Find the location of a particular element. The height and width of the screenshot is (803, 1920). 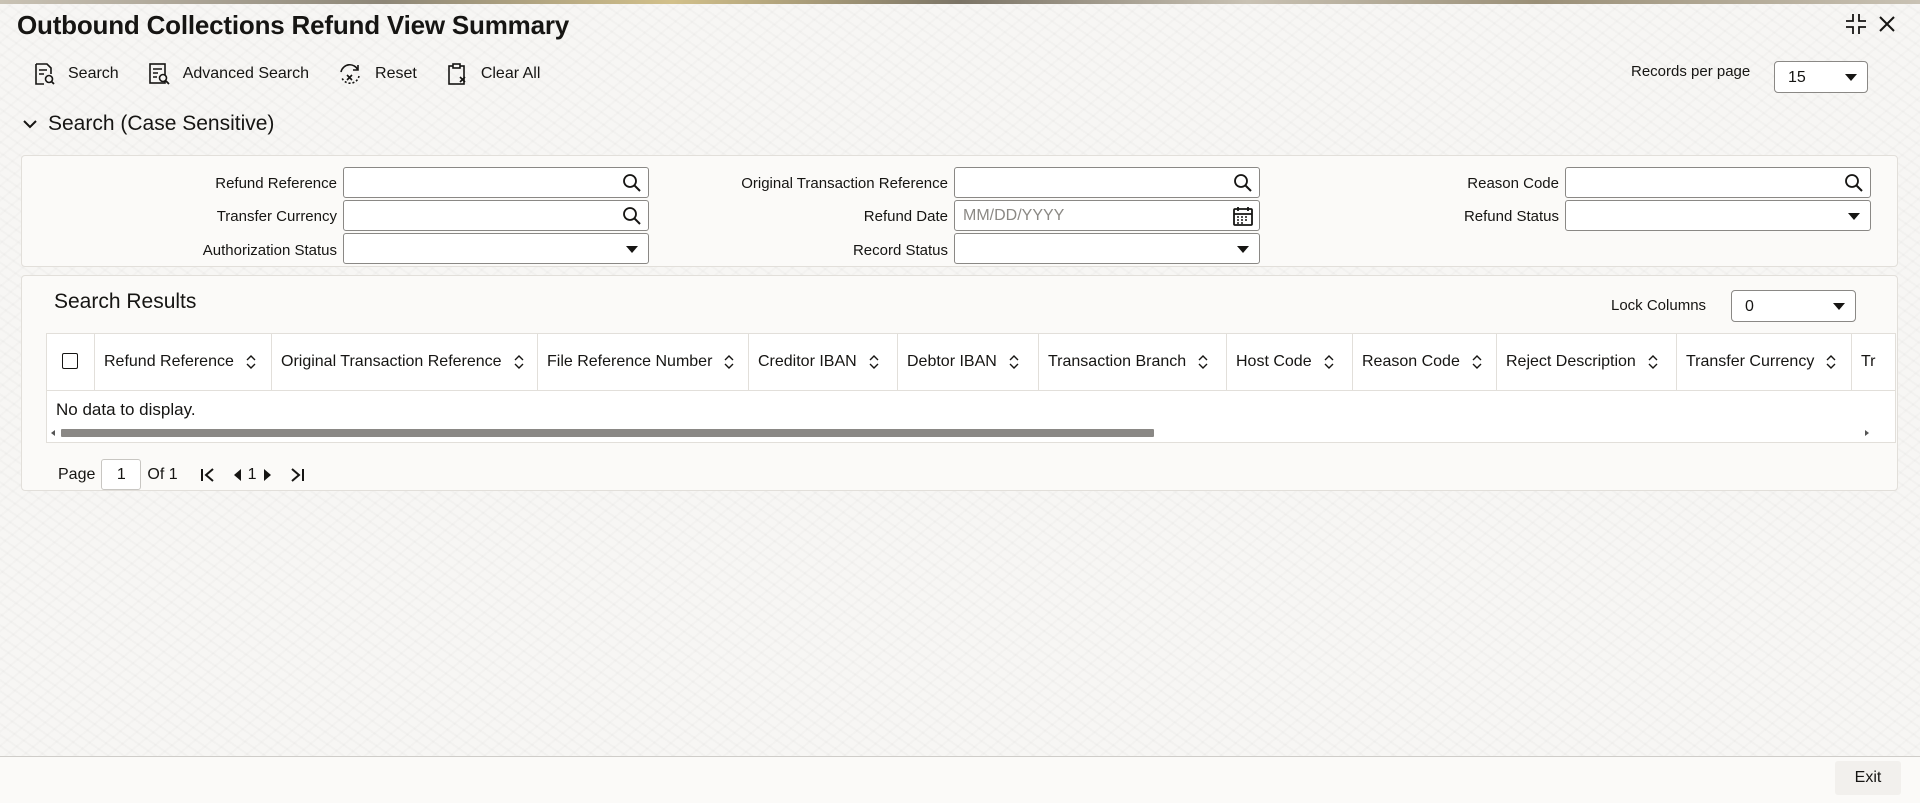

column-header-creditor-iban: Creditor IBAN is located at coordinates (823, 362).